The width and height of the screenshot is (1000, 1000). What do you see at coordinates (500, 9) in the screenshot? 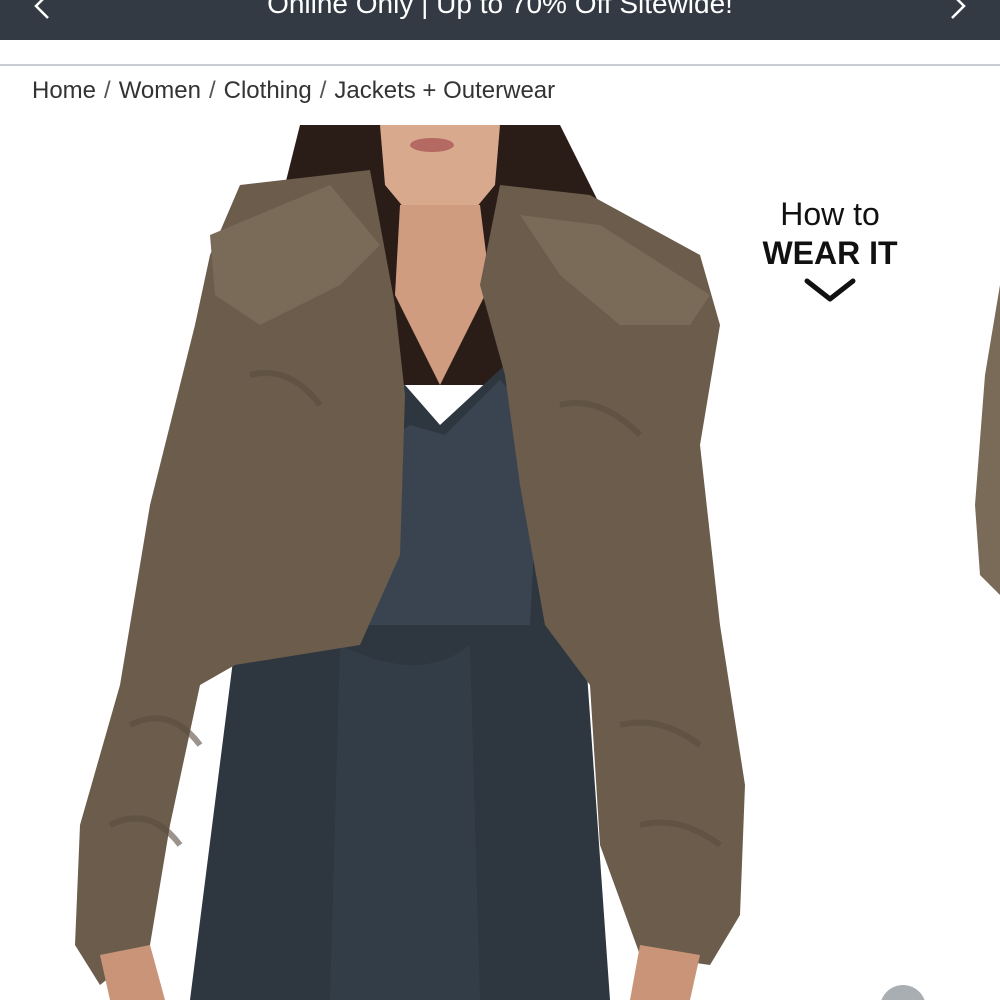
I see `promo-text: Online Only | Up to 70% Off Sitewide!` at bounding box center [500, 9].